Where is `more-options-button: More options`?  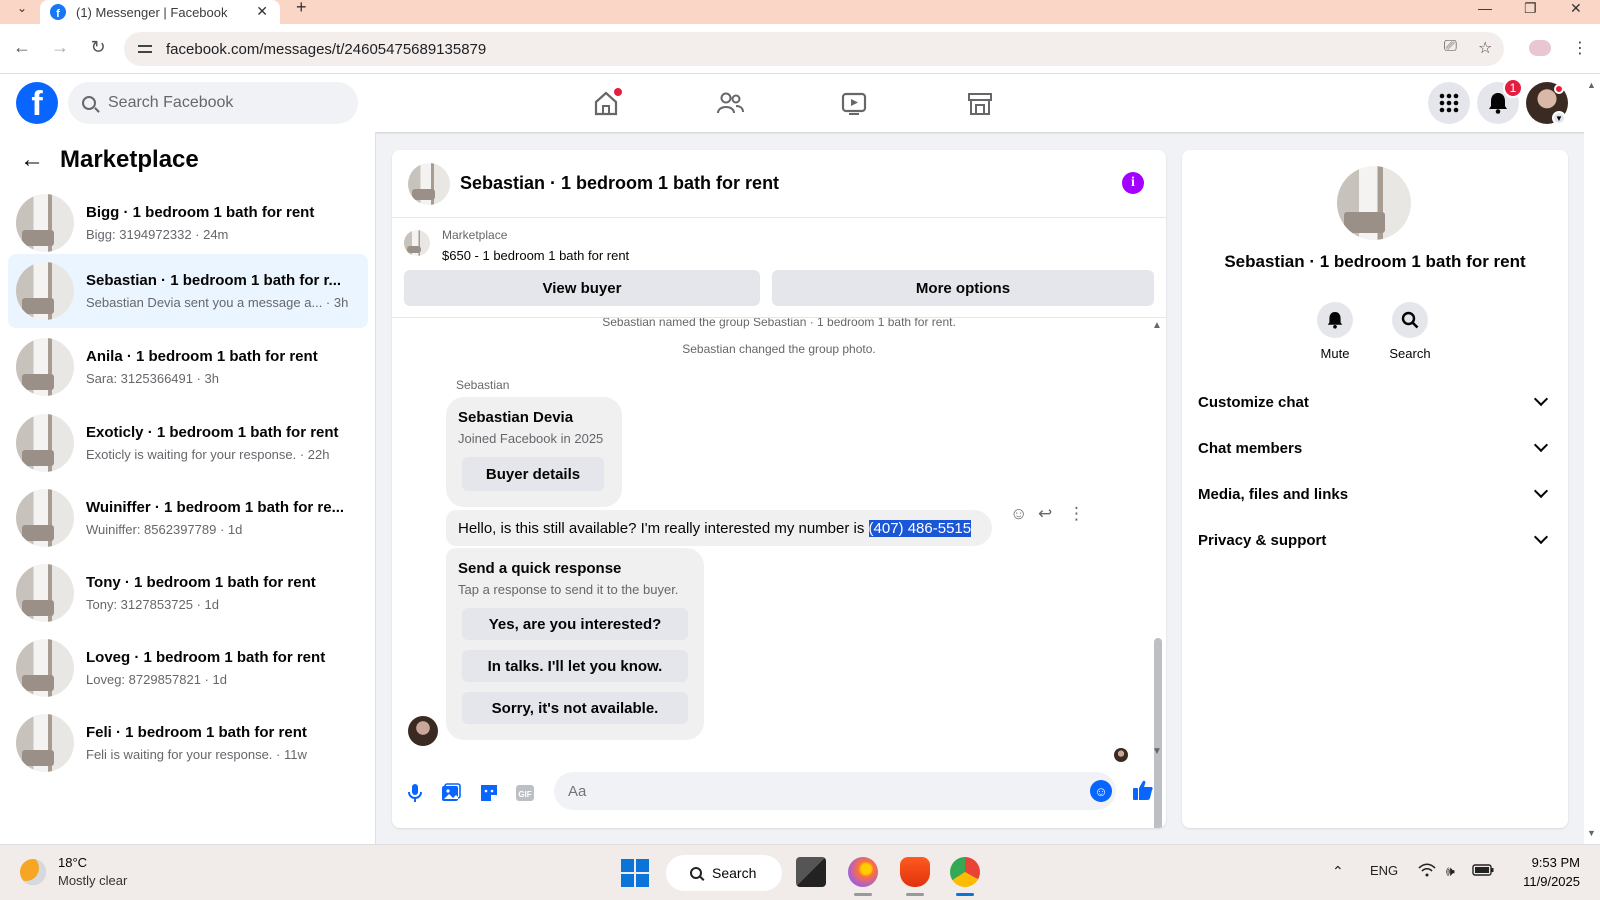 more-options-button: More options is located at coordinates (963, 288).